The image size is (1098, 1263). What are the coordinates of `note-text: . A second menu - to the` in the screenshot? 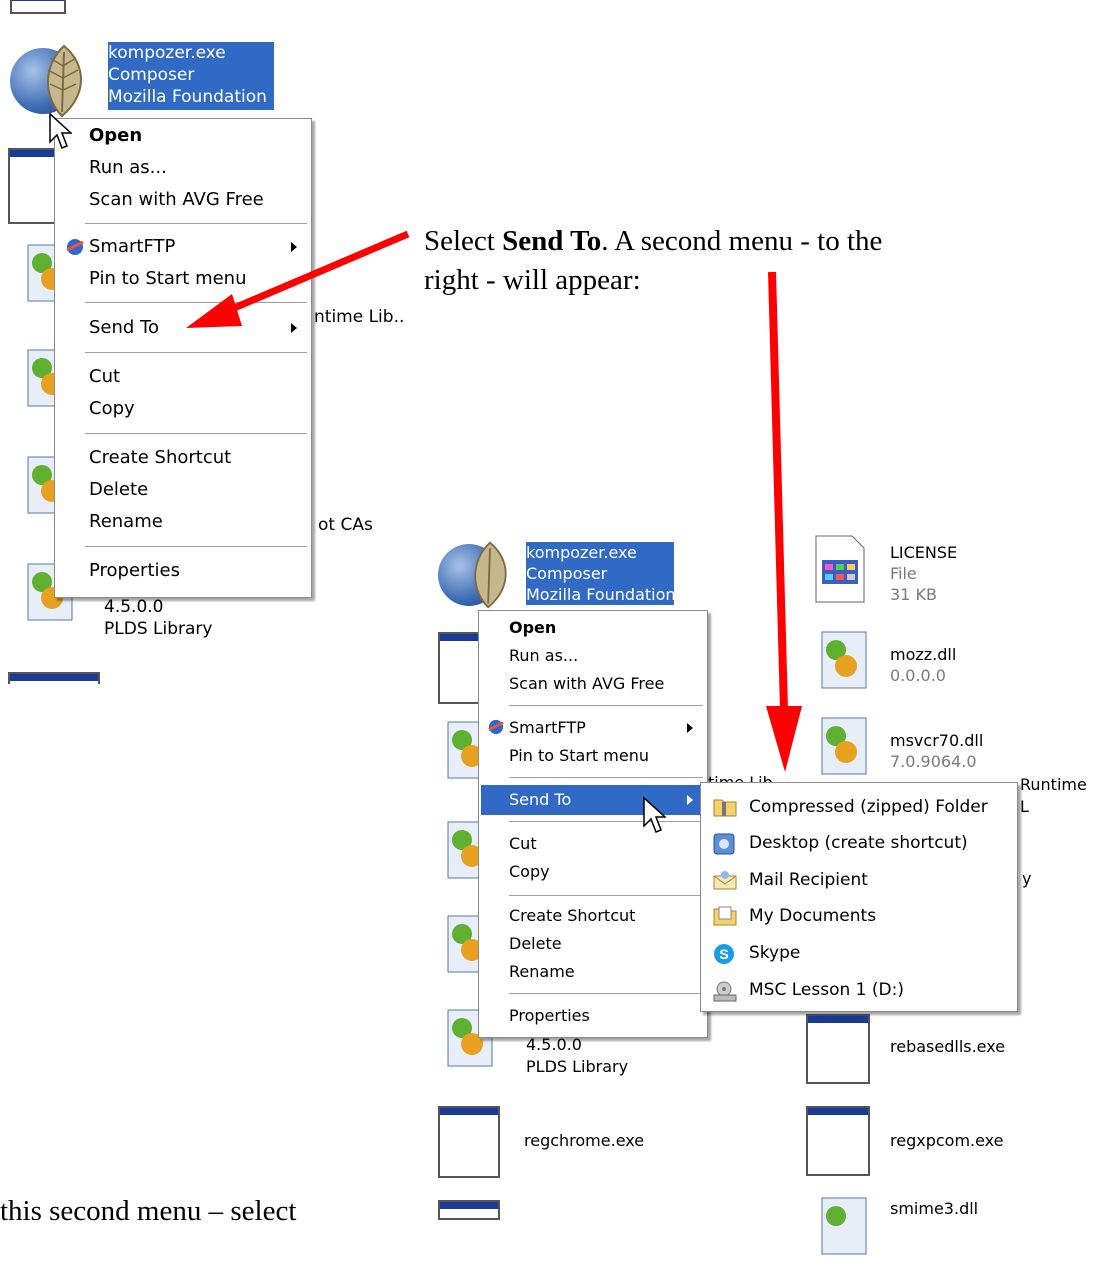 It's located at (742, 241).